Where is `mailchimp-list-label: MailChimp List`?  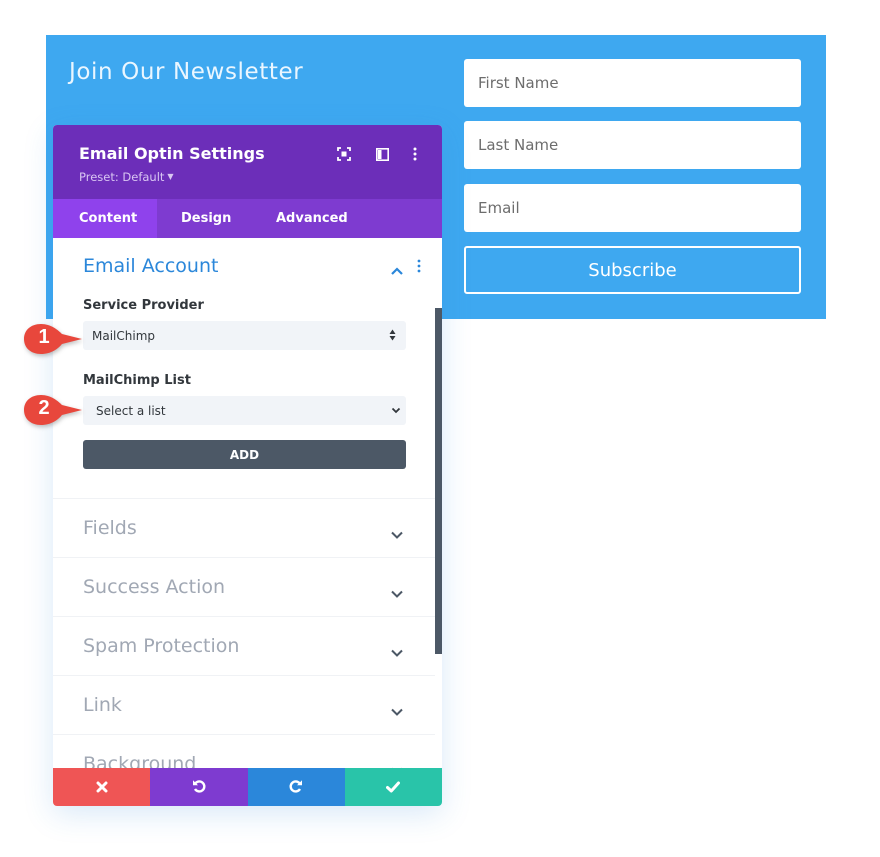
mailchimp-list-label: MailChimp List is located at coordinates (137, 380).